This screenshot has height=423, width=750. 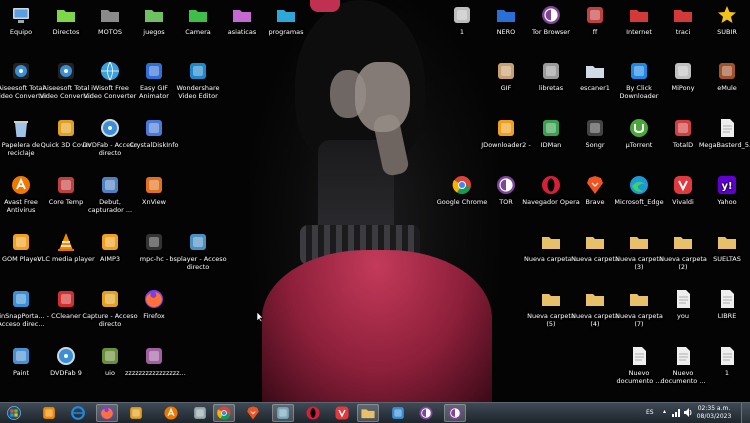 I want to click on taskbar-button-opera, so click(x=313, y=413).